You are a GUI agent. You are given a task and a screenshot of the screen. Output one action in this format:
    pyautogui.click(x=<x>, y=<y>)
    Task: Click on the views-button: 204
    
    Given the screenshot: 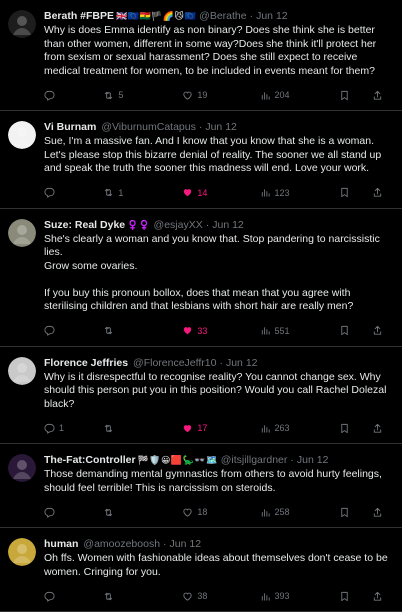 What is the action you would take?
    pyautogui.click(x=299, y=95)
    